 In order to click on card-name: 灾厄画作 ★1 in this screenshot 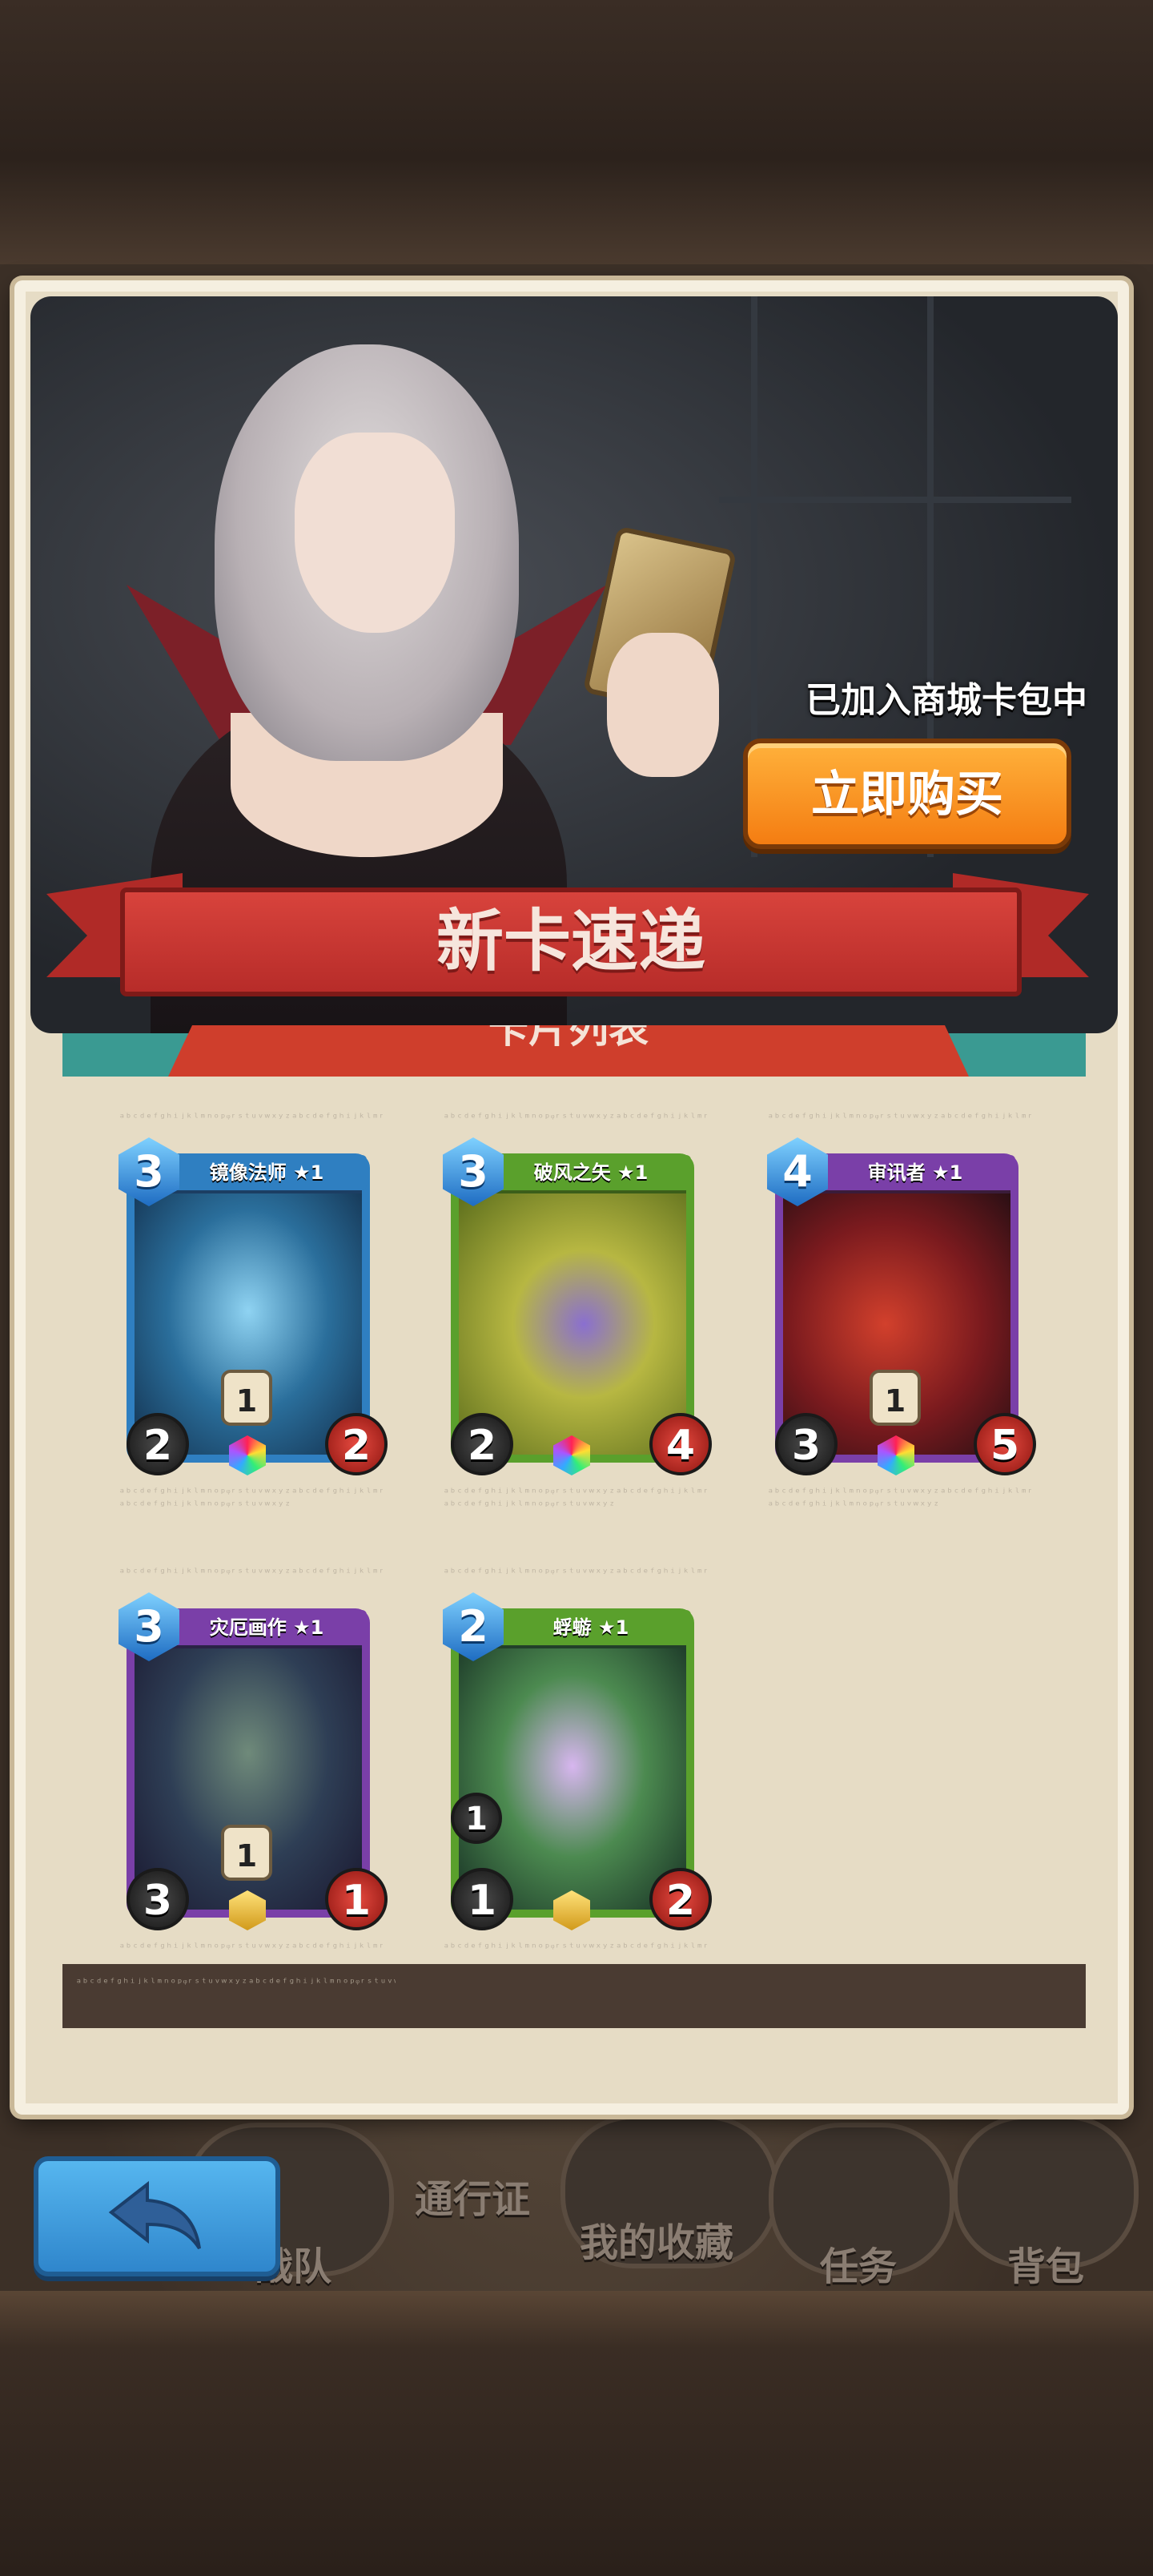, I will do `click(267, 1627)`.